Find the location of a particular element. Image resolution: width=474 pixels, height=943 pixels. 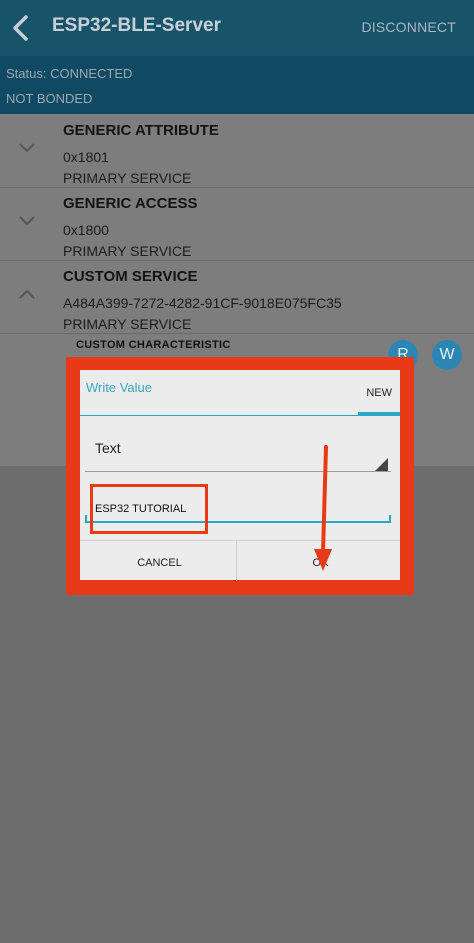

tab-new: NEW is located at coordinates (379, 393).